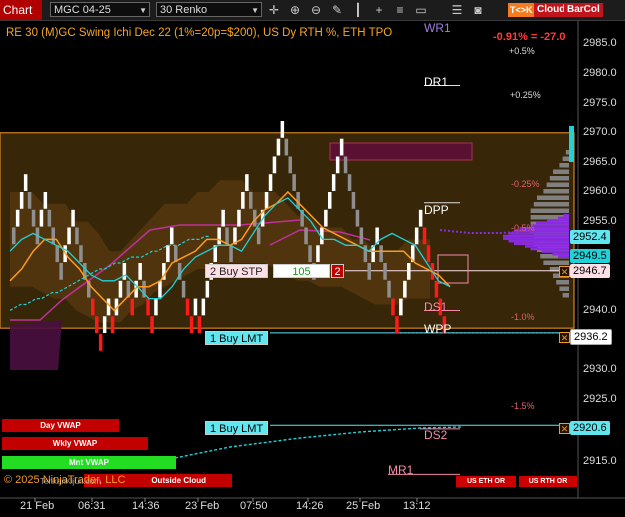 The image size is (625, 517). What do you see at coordinates (590, 256) in the screenshot?
I see `price-tag-vwap: 2949.5` at bounding box center [590, 256].